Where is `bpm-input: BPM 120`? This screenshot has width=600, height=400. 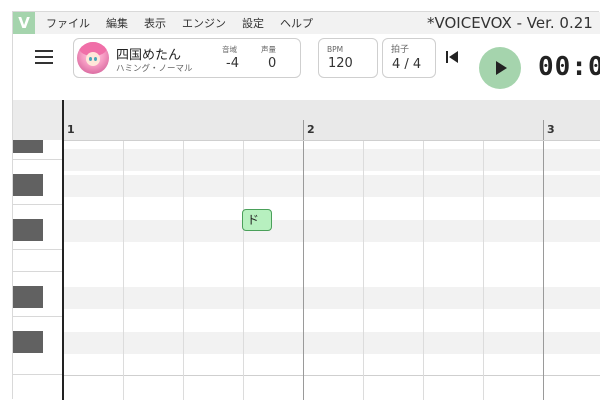 bpm-input: BPM 120 is located at coordinates (348, 58).